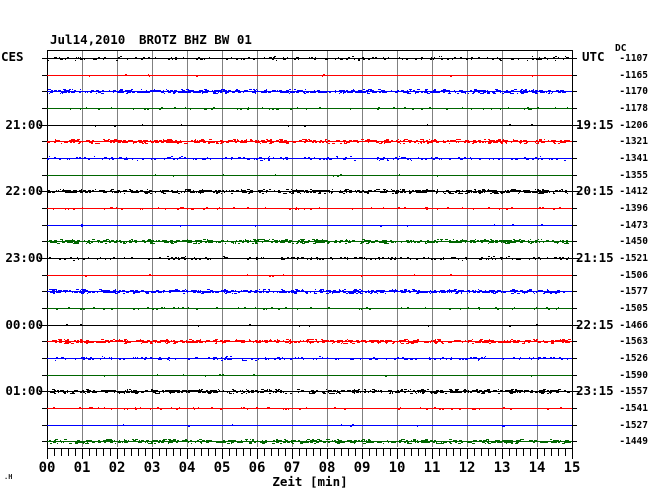 The width and height of the screenshot is (650, 494). Describe the element at coordinates (24, 124) in the screenshot. I see `left-hour-label: 21:00` at that location.